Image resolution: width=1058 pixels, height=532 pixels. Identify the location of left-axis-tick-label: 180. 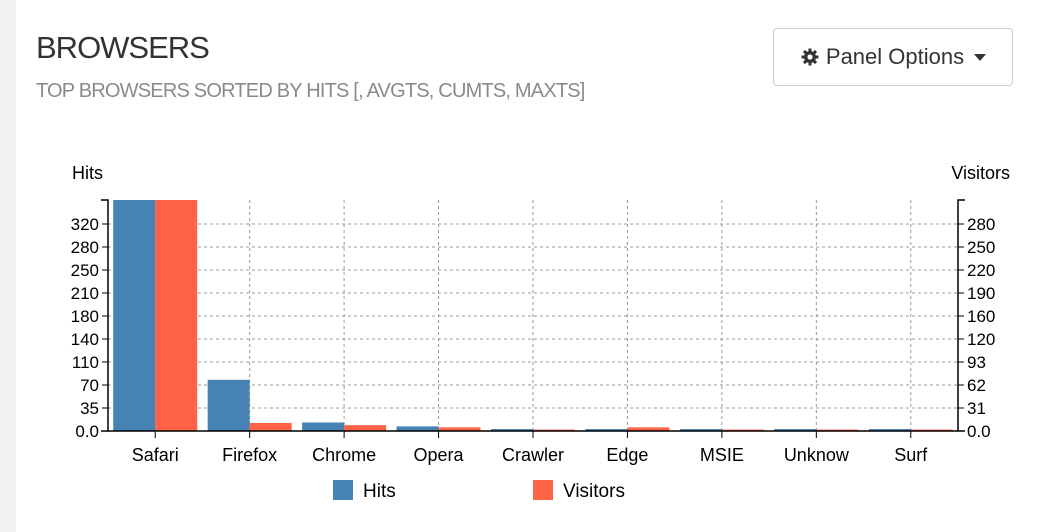
(85, 316).